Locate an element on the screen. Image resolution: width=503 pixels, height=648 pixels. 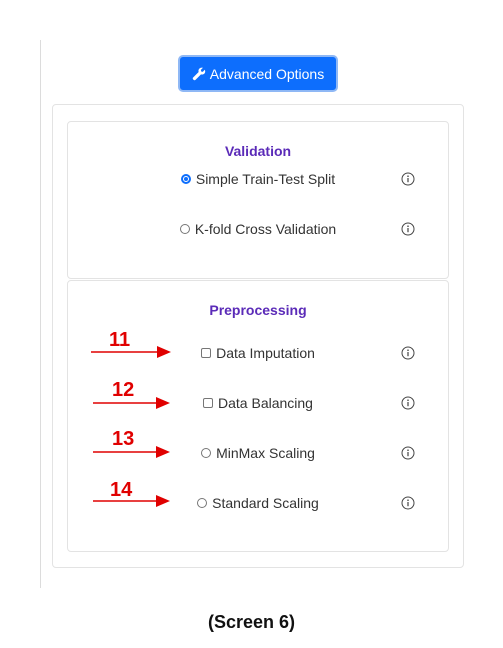
simple-train-test-split-radio: Simple Train-Test Split is located at coordinates (258, 179).